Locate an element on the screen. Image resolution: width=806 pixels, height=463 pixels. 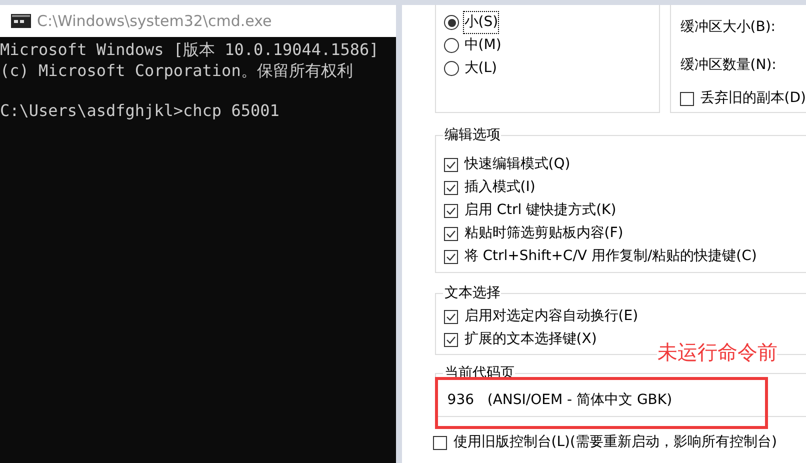
console-icon is located at coordinates (21, 21).